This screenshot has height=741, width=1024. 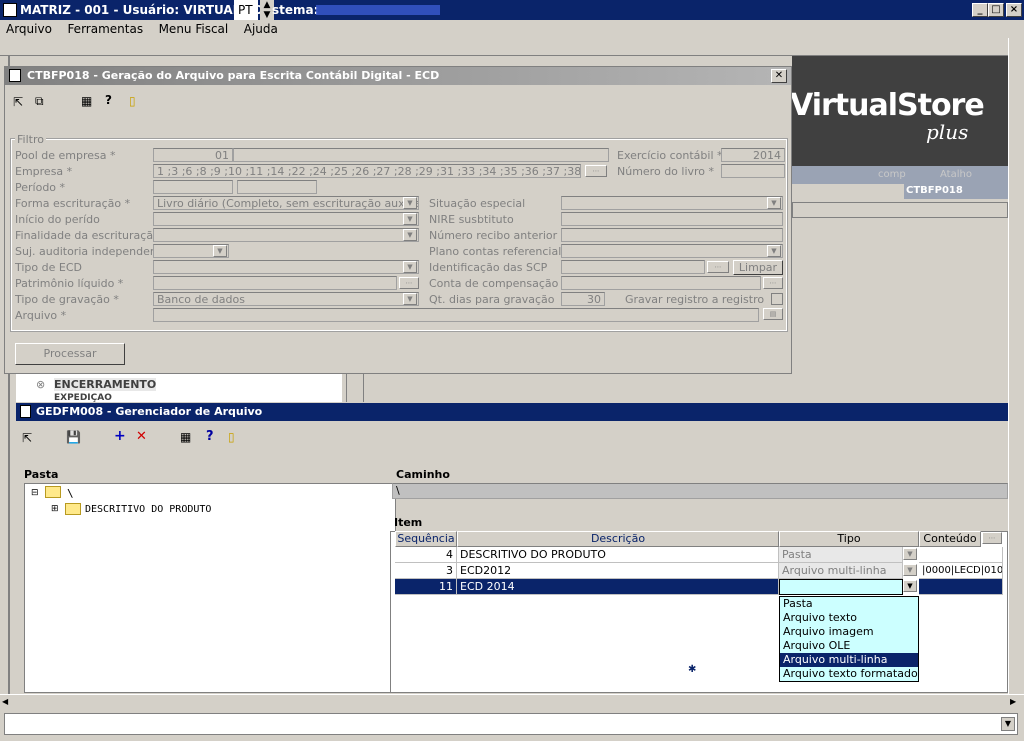 What do you see at coordinates (70, 493) in the screenshot?
I see `tree-root-label: \` at bounding box center [70, 493].